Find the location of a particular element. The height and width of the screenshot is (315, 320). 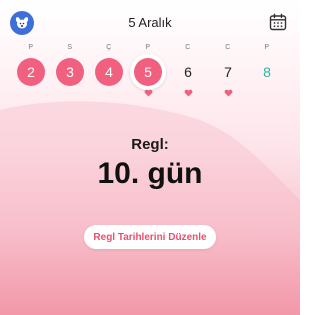

day-3: 3 is located at coordinates (70, 72).